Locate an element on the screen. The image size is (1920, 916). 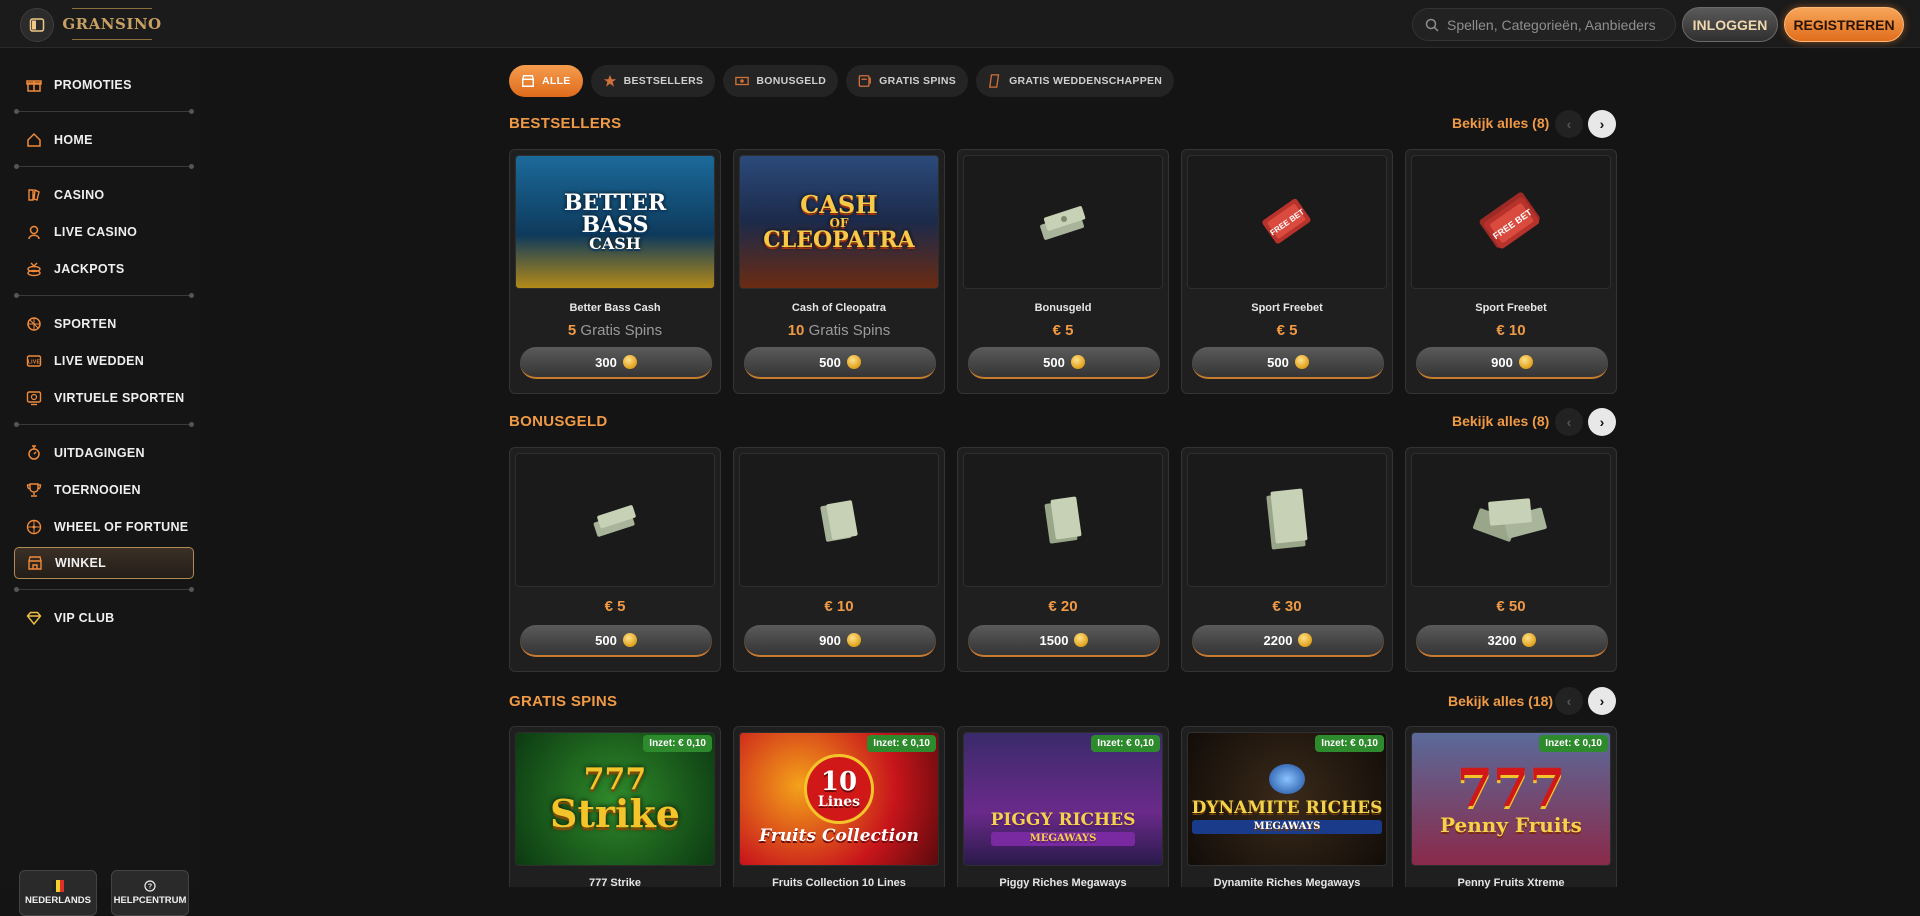
chevron-left-icon: ‹ is located at coordinates (1569, 422).